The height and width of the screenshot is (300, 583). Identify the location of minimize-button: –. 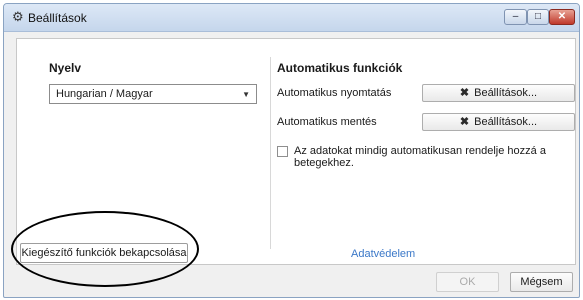
(515, 17).